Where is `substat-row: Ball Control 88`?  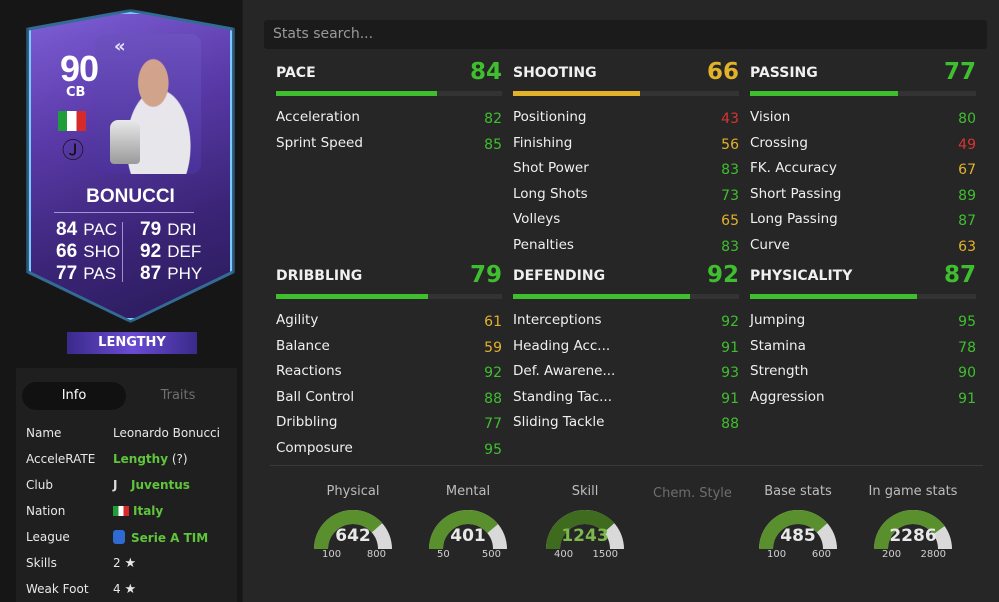
substat-row: Ball Control 88 is located at coordinates (389, 396).